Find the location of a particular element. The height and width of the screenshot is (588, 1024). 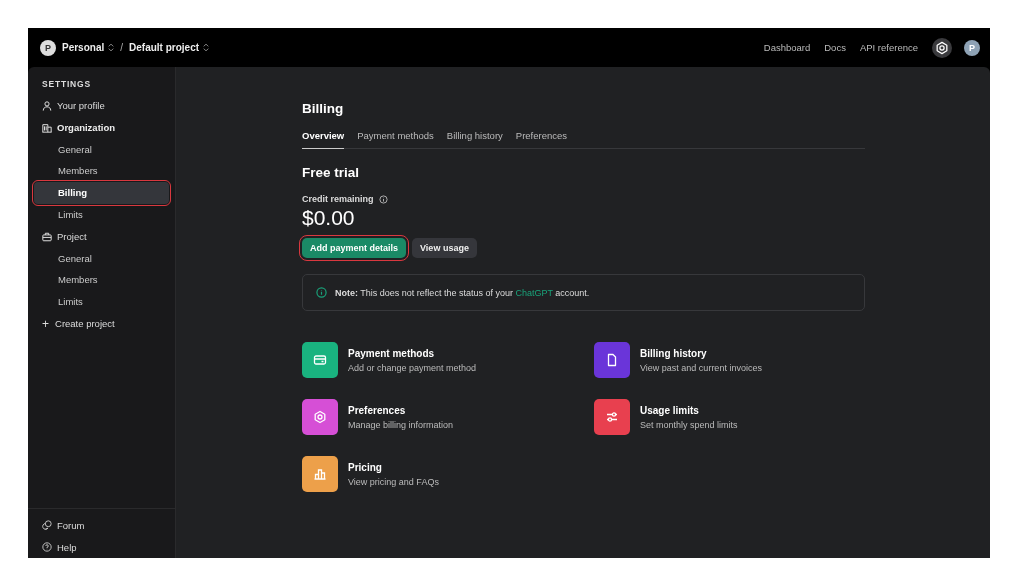

sidebar-item-label: Your profile is located at coordinates (81, 106).